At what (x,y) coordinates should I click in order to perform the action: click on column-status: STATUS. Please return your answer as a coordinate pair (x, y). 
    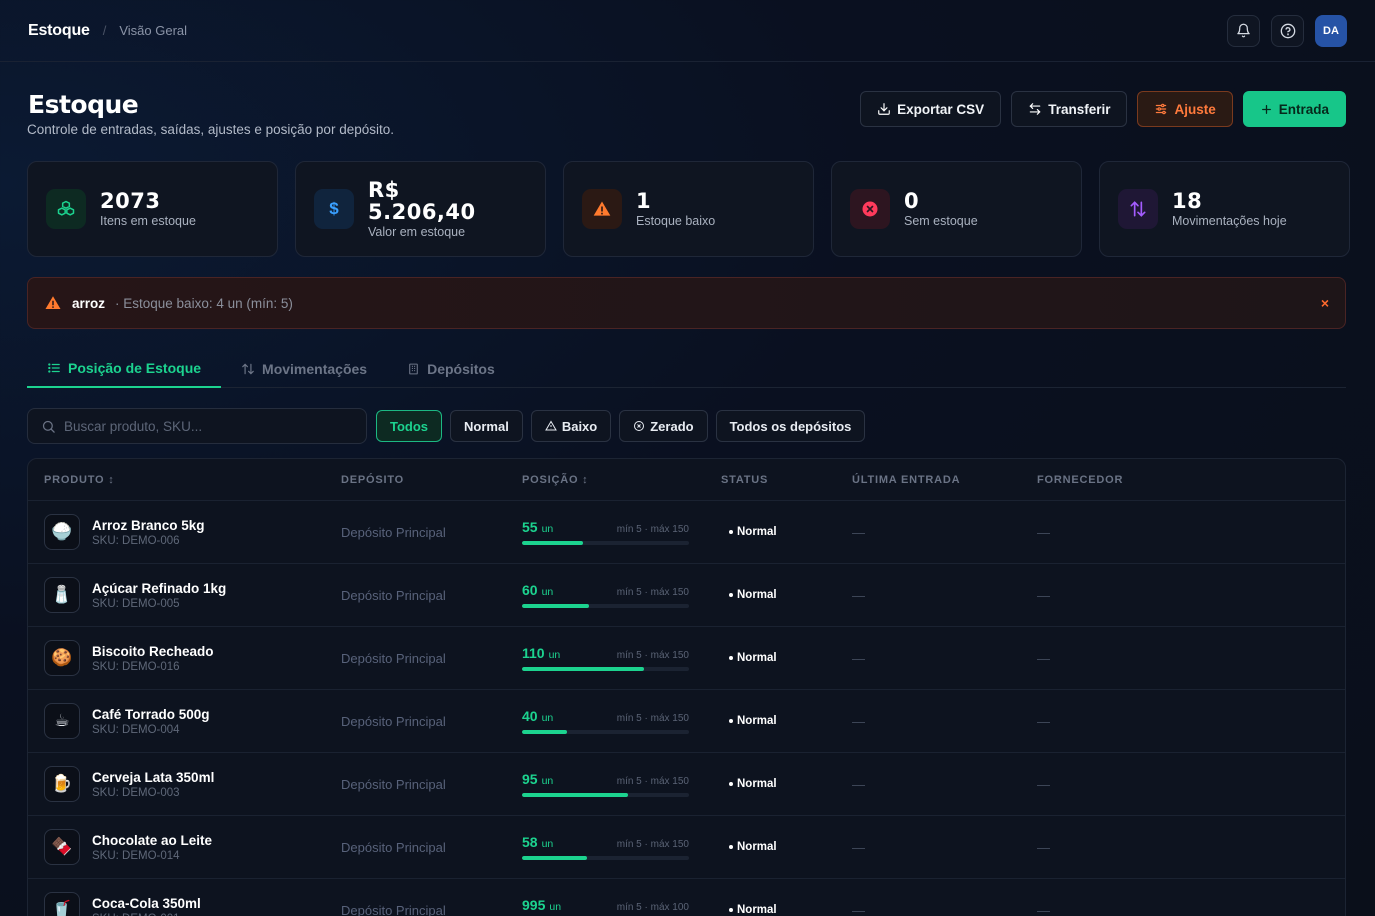
    Looking at the image, I should click on (745, 479).